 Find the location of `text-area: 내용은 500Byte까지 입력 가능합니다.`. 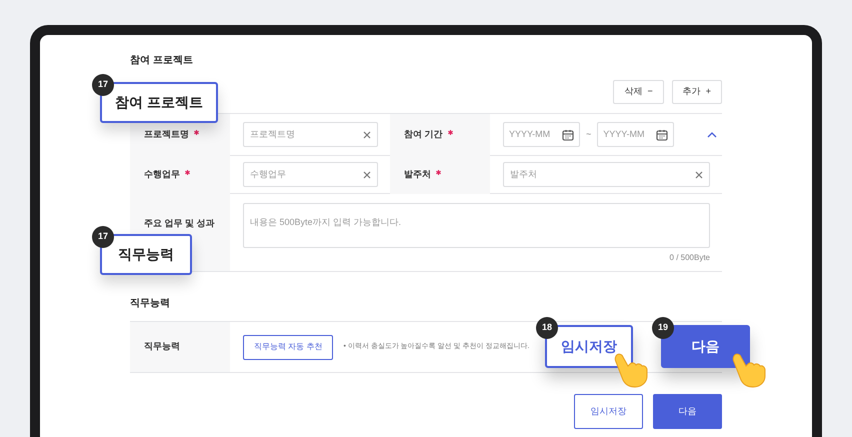

text-area: 내용은 500Byte까지 입력 가능합니다. is located at coordinates (476, 225).